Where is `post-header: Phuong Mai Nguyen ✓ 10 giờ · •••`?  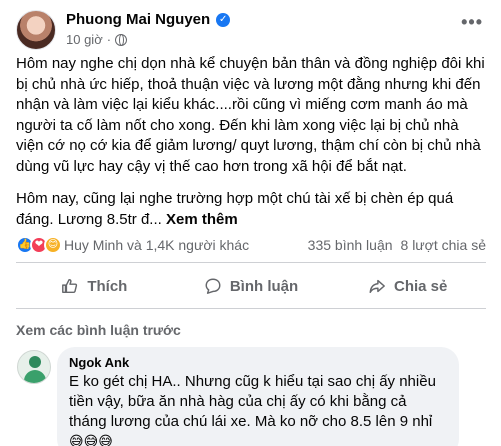 post-header: Phuong Mai Nguyen ✓ 10 giờ · ••• is located at coordinates (250, 25).